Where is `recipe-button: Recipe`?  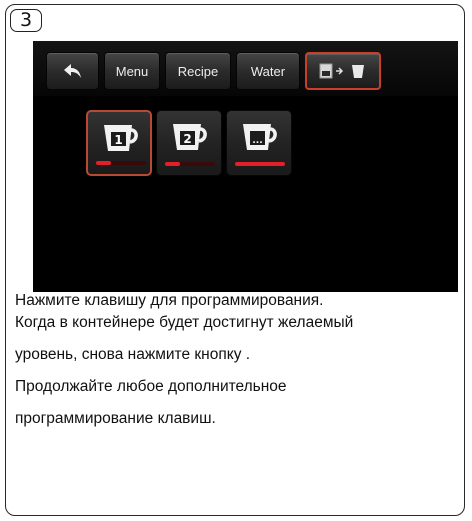 recipe-button: Recipe is located at coordinates (198, 71).